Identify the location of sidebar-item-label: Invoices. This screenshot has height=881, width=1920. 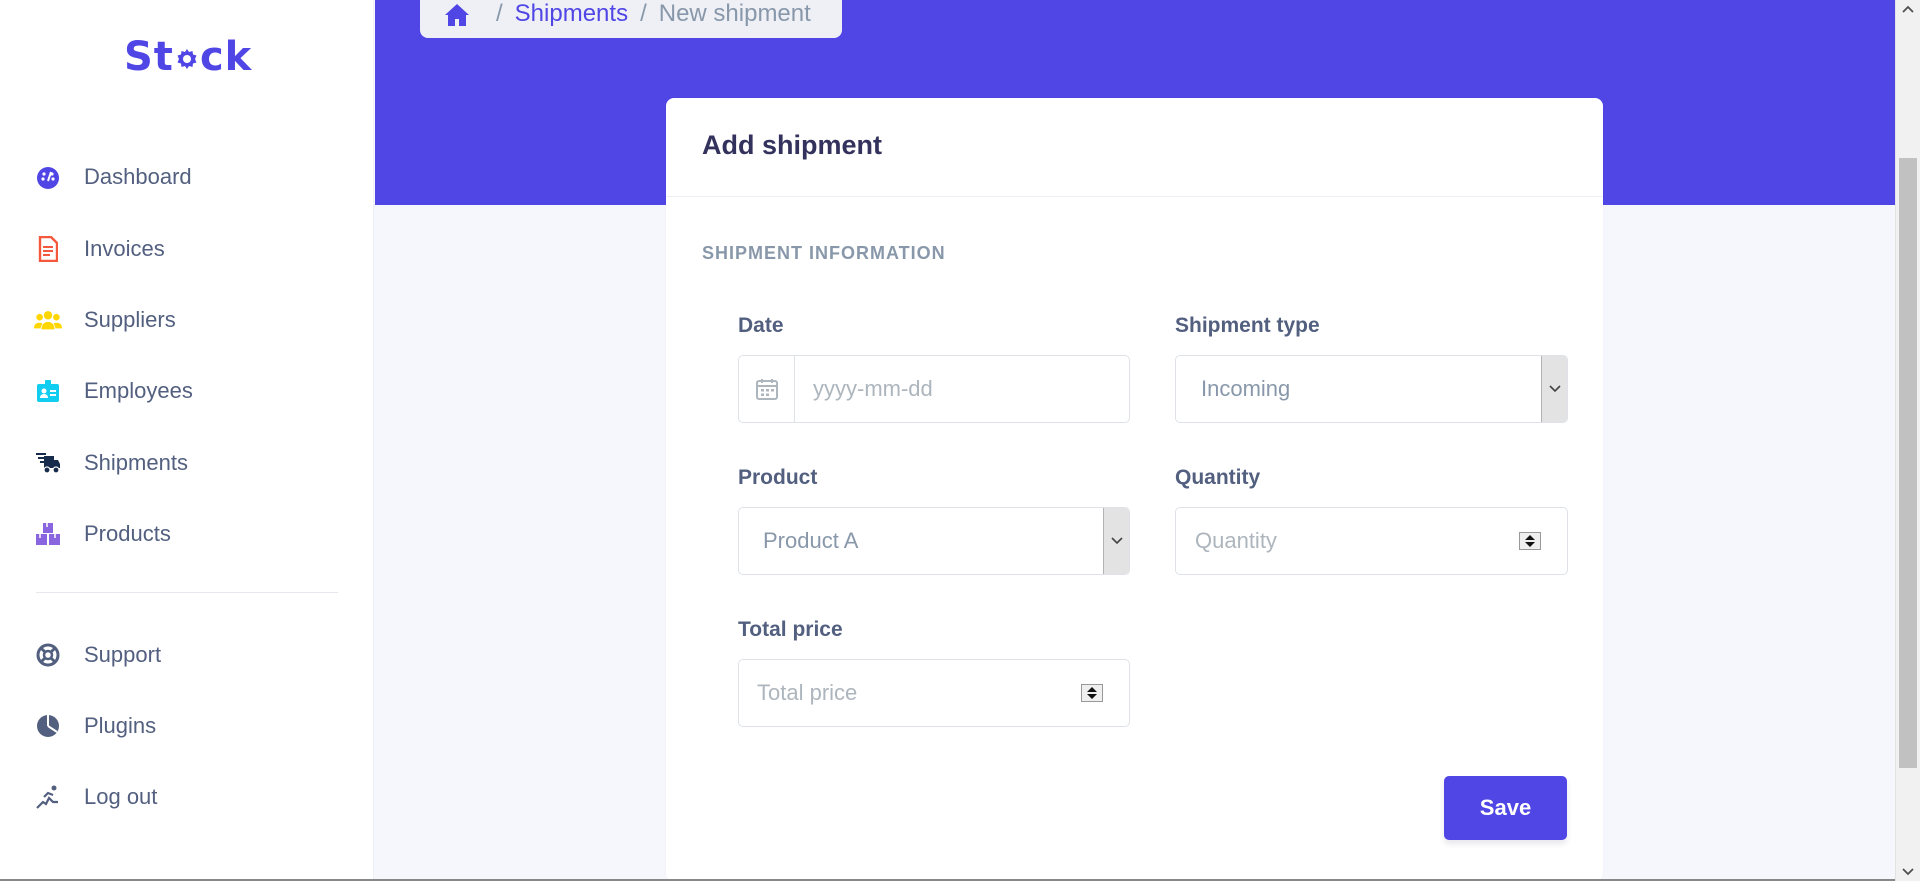
(124, 248).